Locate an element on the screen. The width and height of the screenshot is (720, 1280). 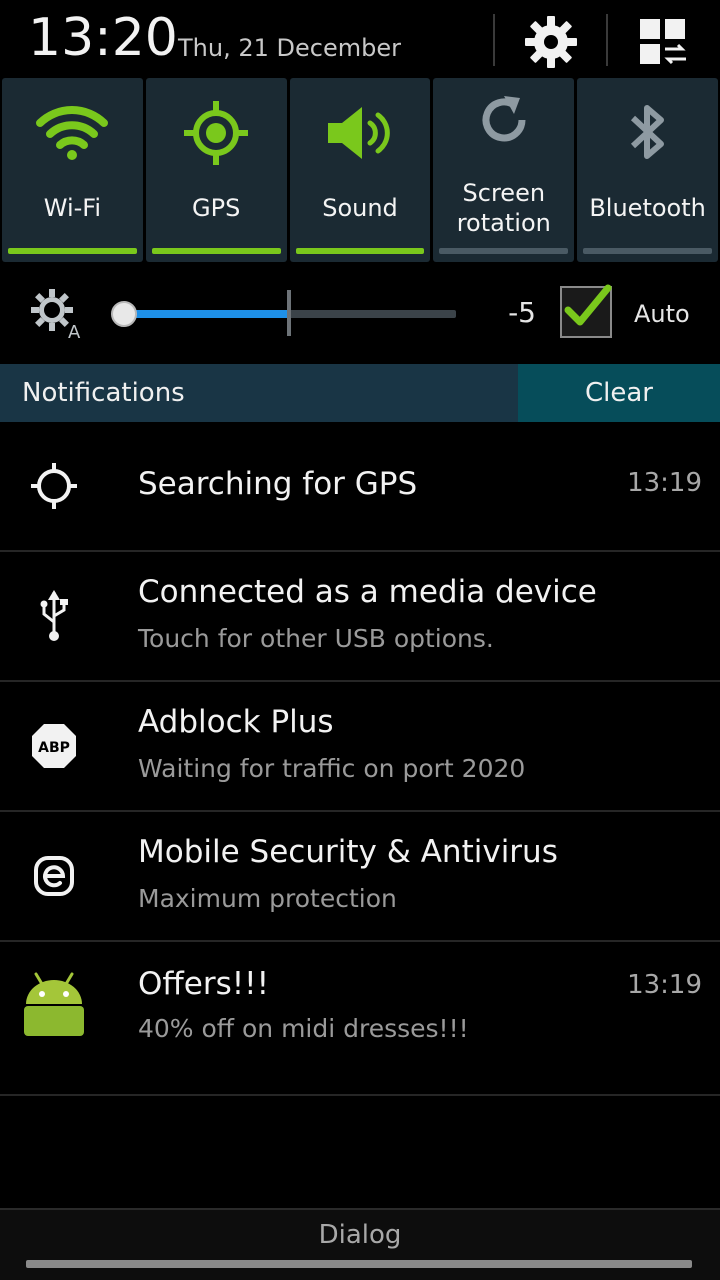
notification-subtitle: Waiting for traffic on port 2020 is located at coordinates (332, 768).